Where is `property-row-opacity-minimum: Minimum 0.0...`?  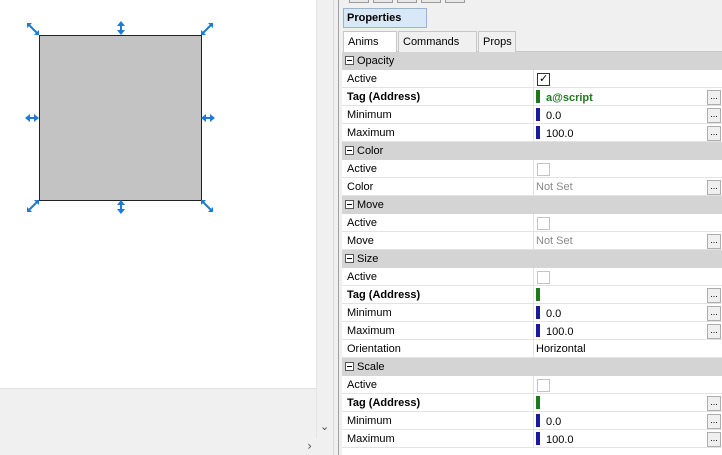 property-row-opacity-minimum: Minimum 0.0... is located at coordinates (532, 115).